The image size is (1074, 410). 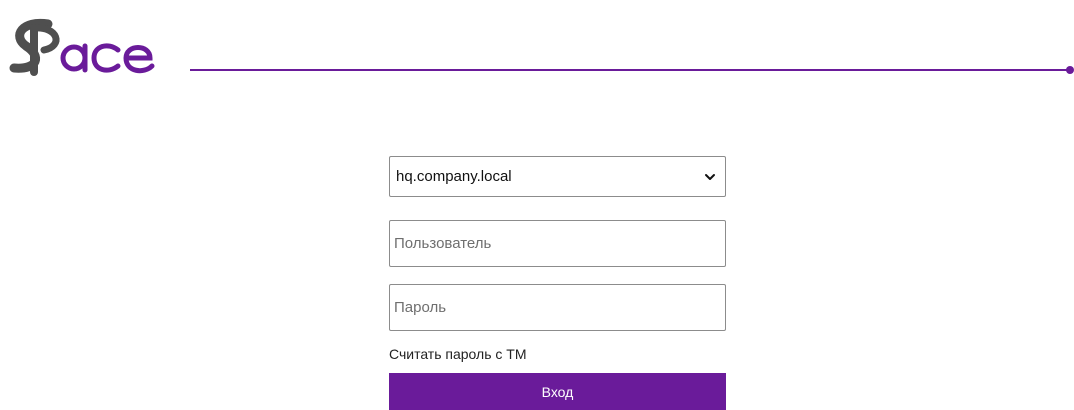 I want to click on read-password-from-tm-link: Считать пароль с ТМ, so click(x=557, y=354).